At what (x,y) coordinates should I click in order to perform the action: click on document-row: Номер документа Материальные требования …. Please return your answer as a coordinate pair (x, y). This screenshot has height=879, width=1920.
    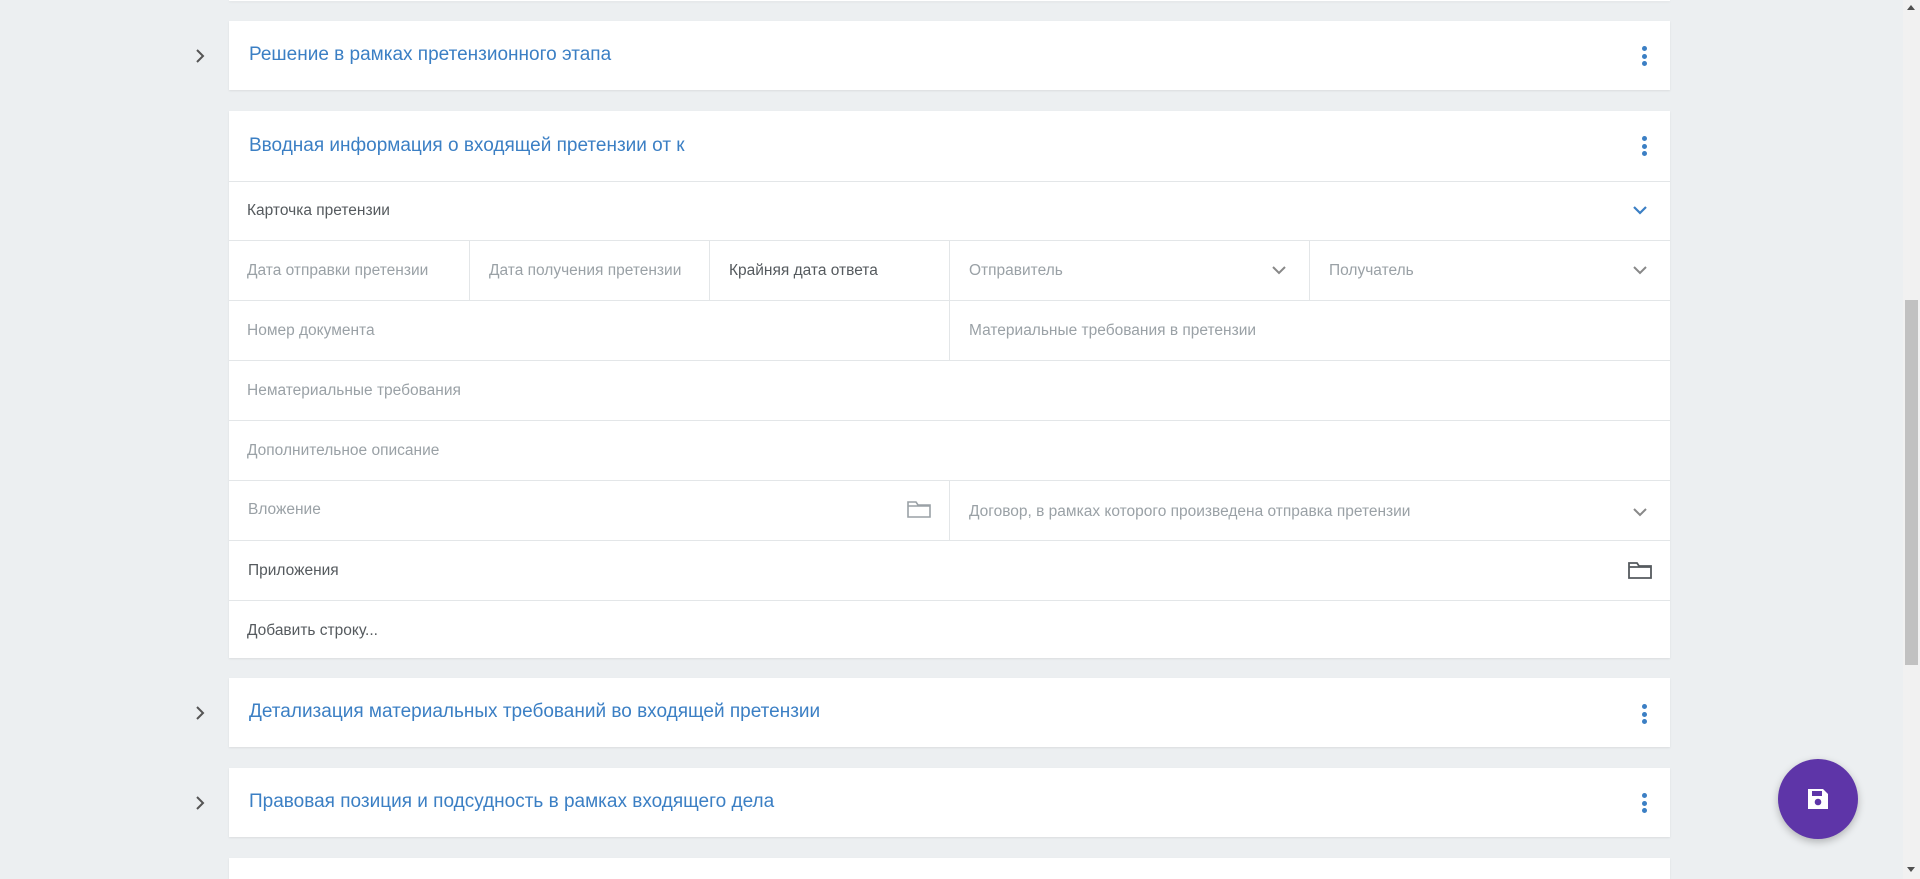
    Looking at the image, I should click on (949, 330).